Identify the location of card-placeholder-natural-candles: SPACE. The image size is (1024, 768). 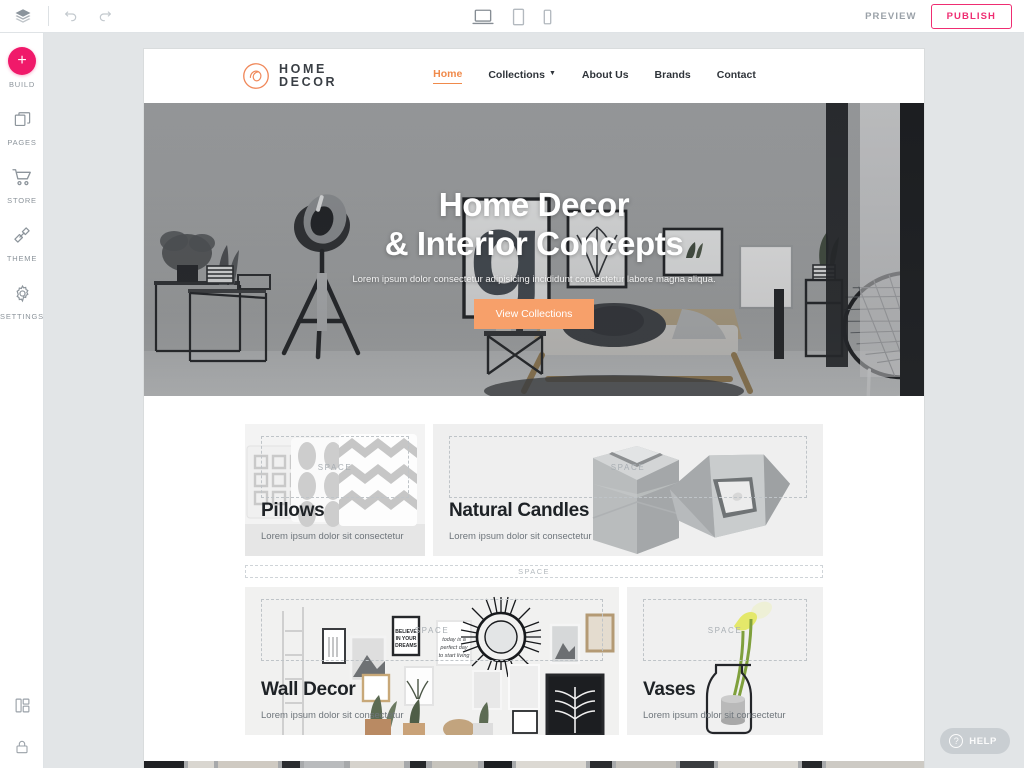
(628, 467).